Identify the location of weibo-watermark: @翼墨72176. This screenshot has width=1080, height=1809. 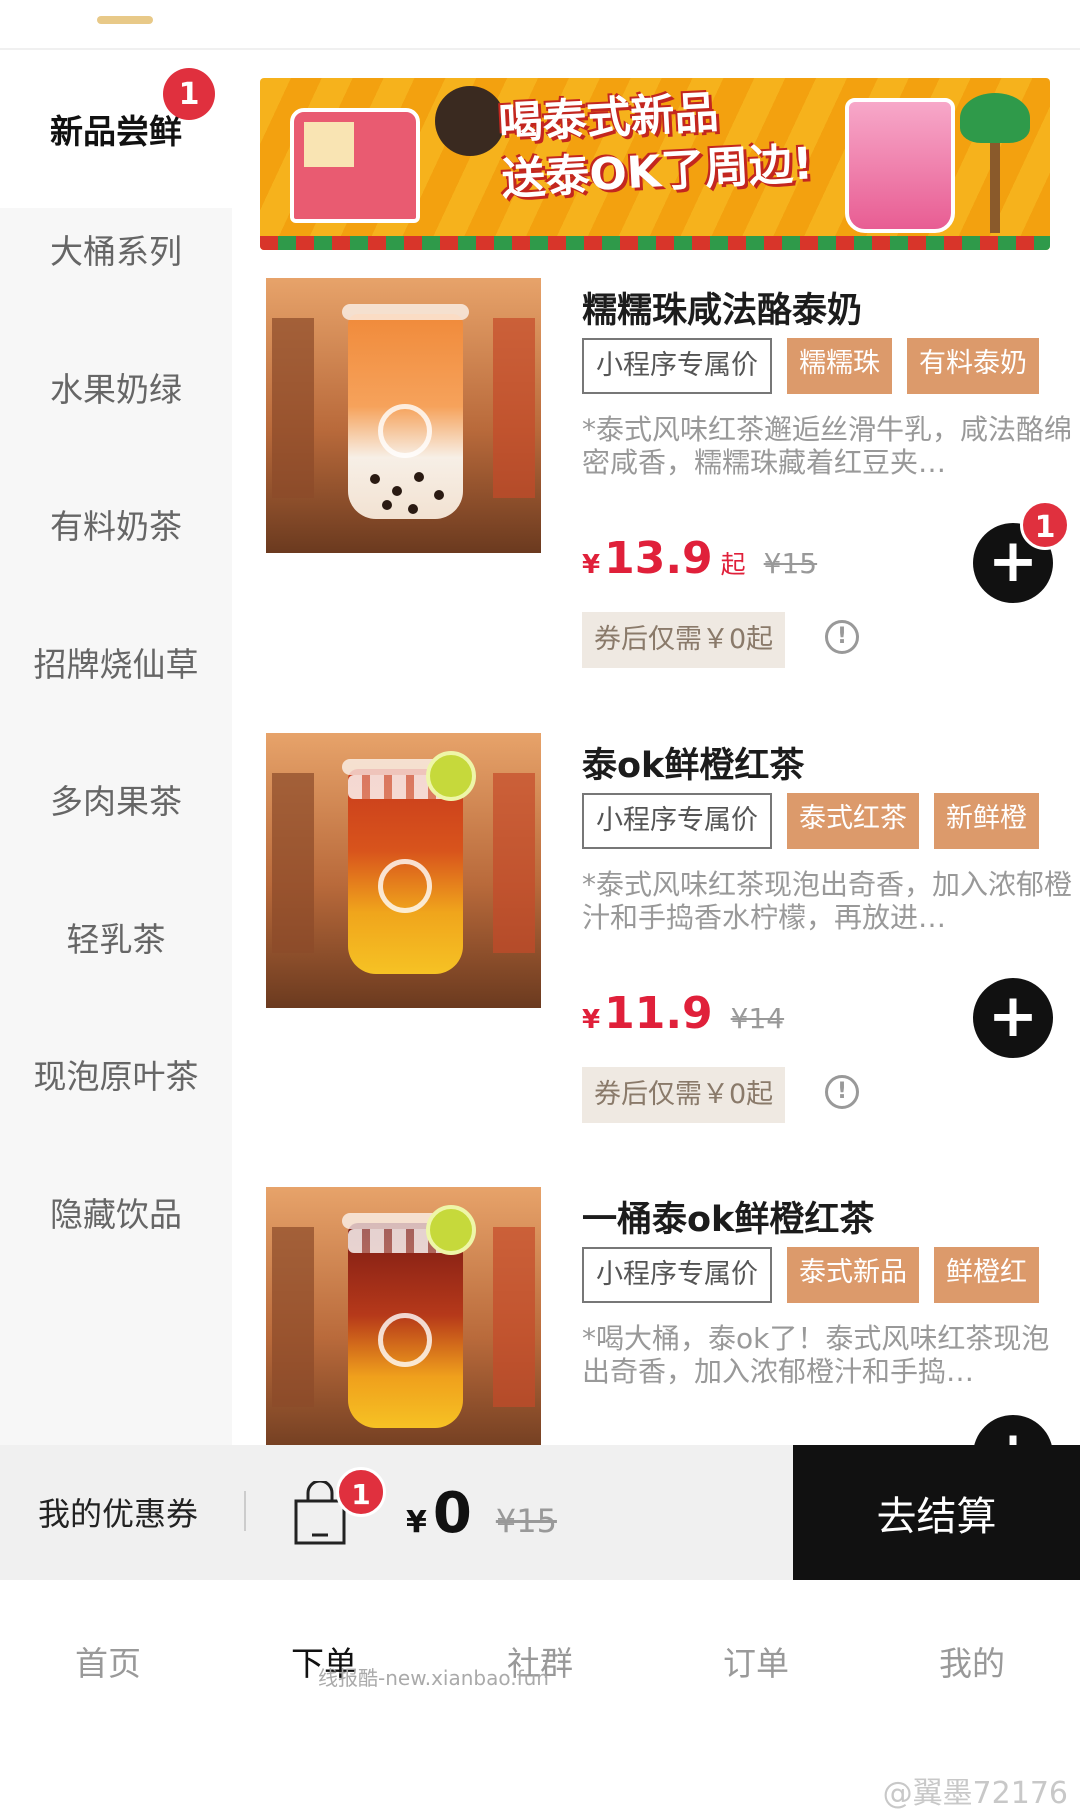
(975, 1792).